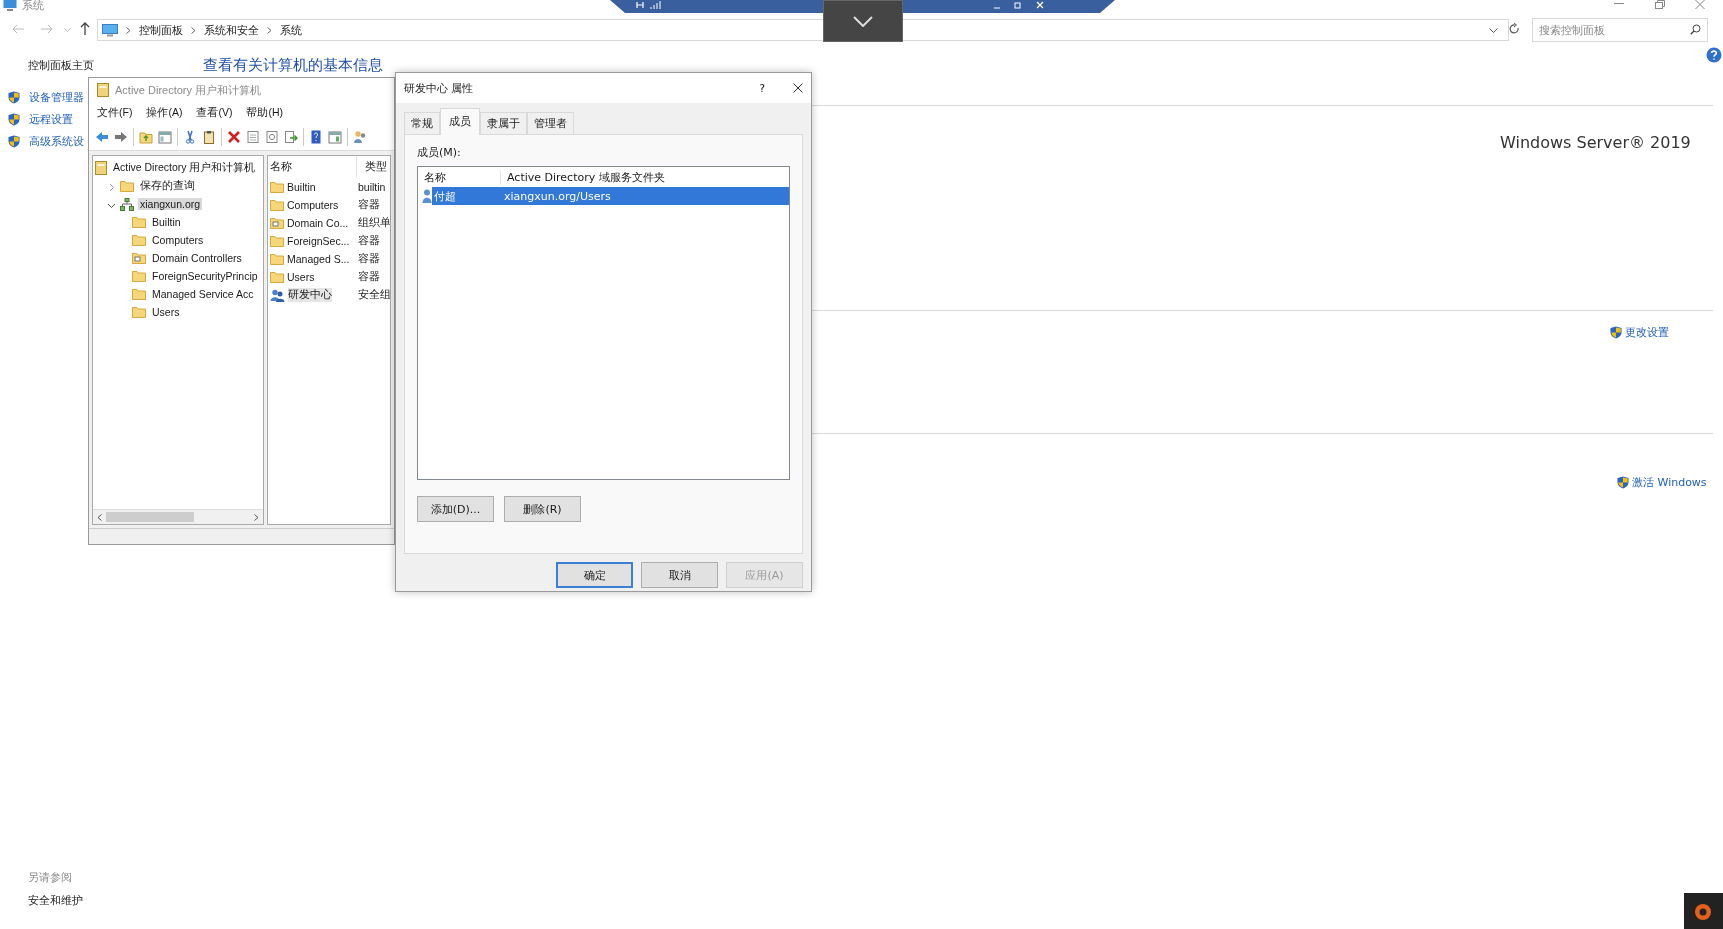  Describe the element at coordinates (798, 88) in the screenshot. I see `close-icon` at that location.